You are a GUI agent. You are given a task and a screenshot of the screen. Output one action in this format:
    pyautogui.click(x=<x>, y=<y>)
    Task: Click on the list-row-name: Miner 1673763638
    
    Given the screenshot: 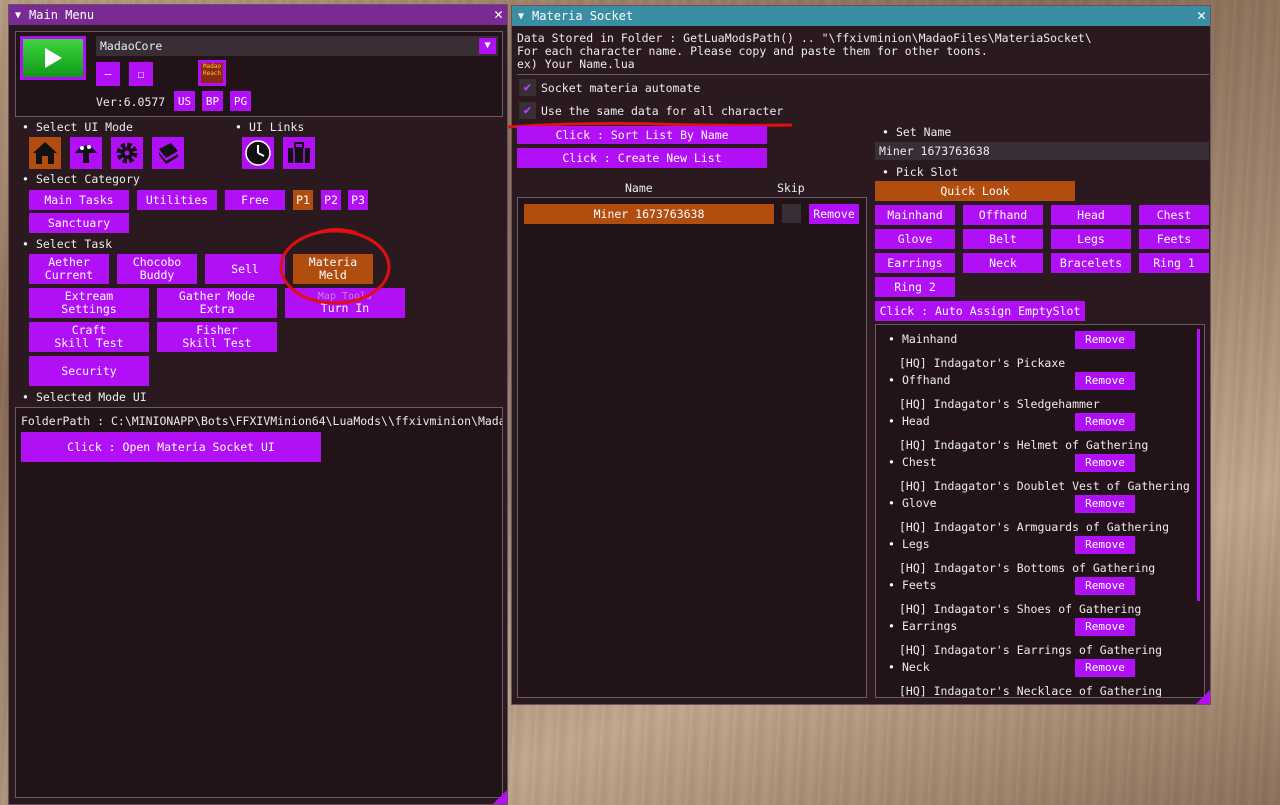 What is the action you would take?
    pyautogui.click(x=649, y=214)
    